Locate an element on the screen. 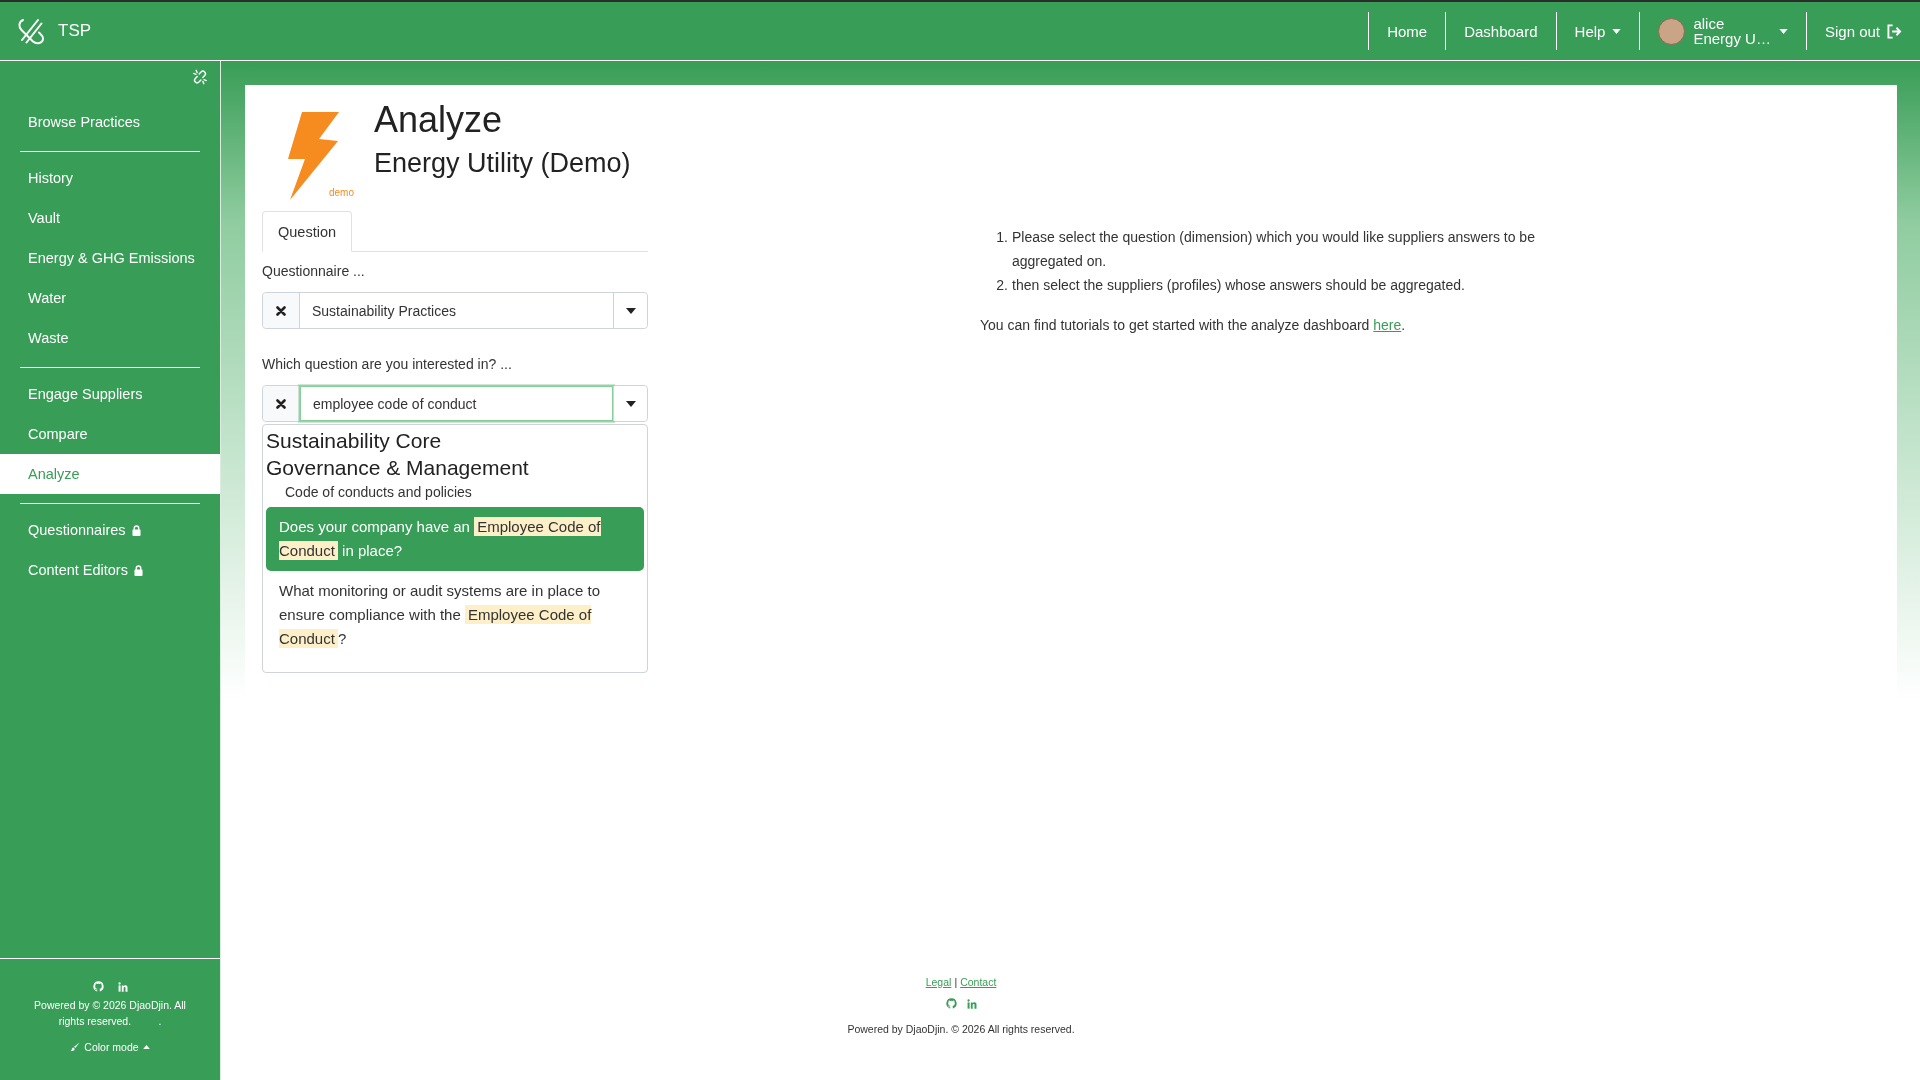  nav-link: Dashboard is located at coordinates (1500, 31).